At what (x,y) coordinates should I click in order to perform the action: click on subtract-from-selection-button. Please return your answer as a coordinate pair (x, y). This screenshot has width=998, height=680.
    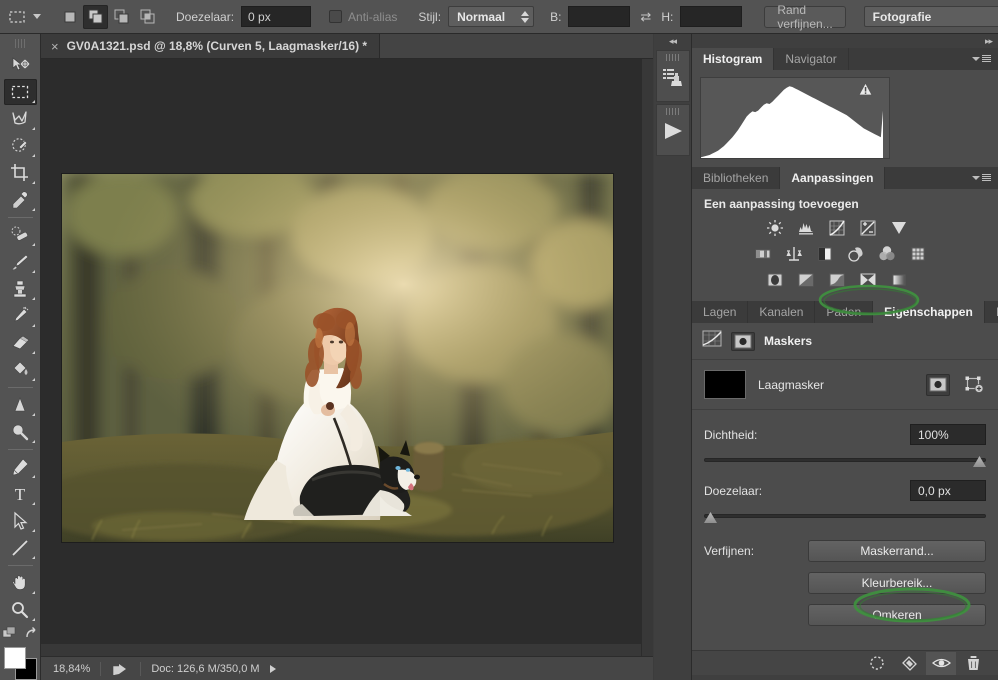
    Looking at the image, I should click on (121, 17).